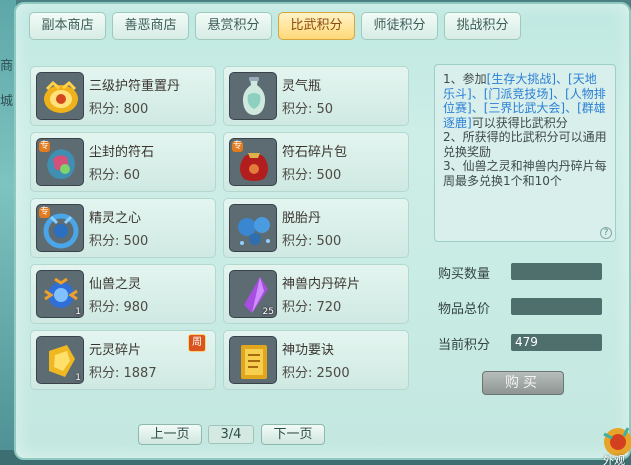  What do you see at coordinates (399, 26) in the screenshot?
I see `tab-mentor-points: 师徒积分` at bounding box center [399, 26].